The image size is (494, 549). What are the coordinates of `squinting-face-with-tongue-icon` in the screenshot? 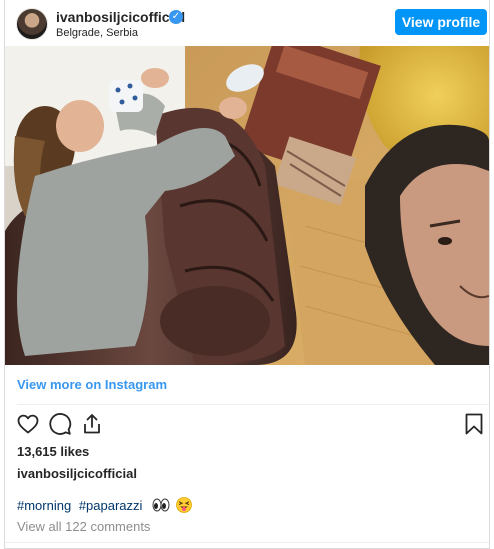 It's located at (183, 505).